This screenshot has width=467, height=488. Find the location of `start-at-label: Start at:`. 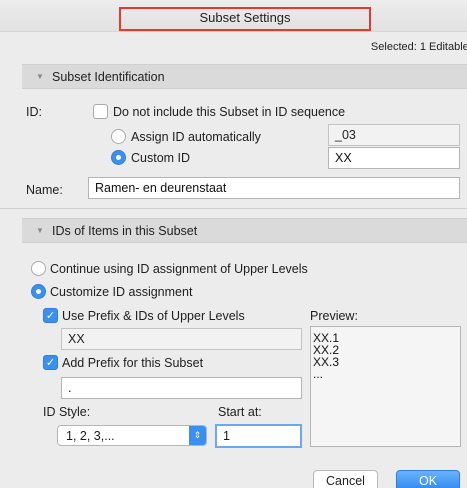

start-at-label: Start at: is located at coordinates (240, 412).